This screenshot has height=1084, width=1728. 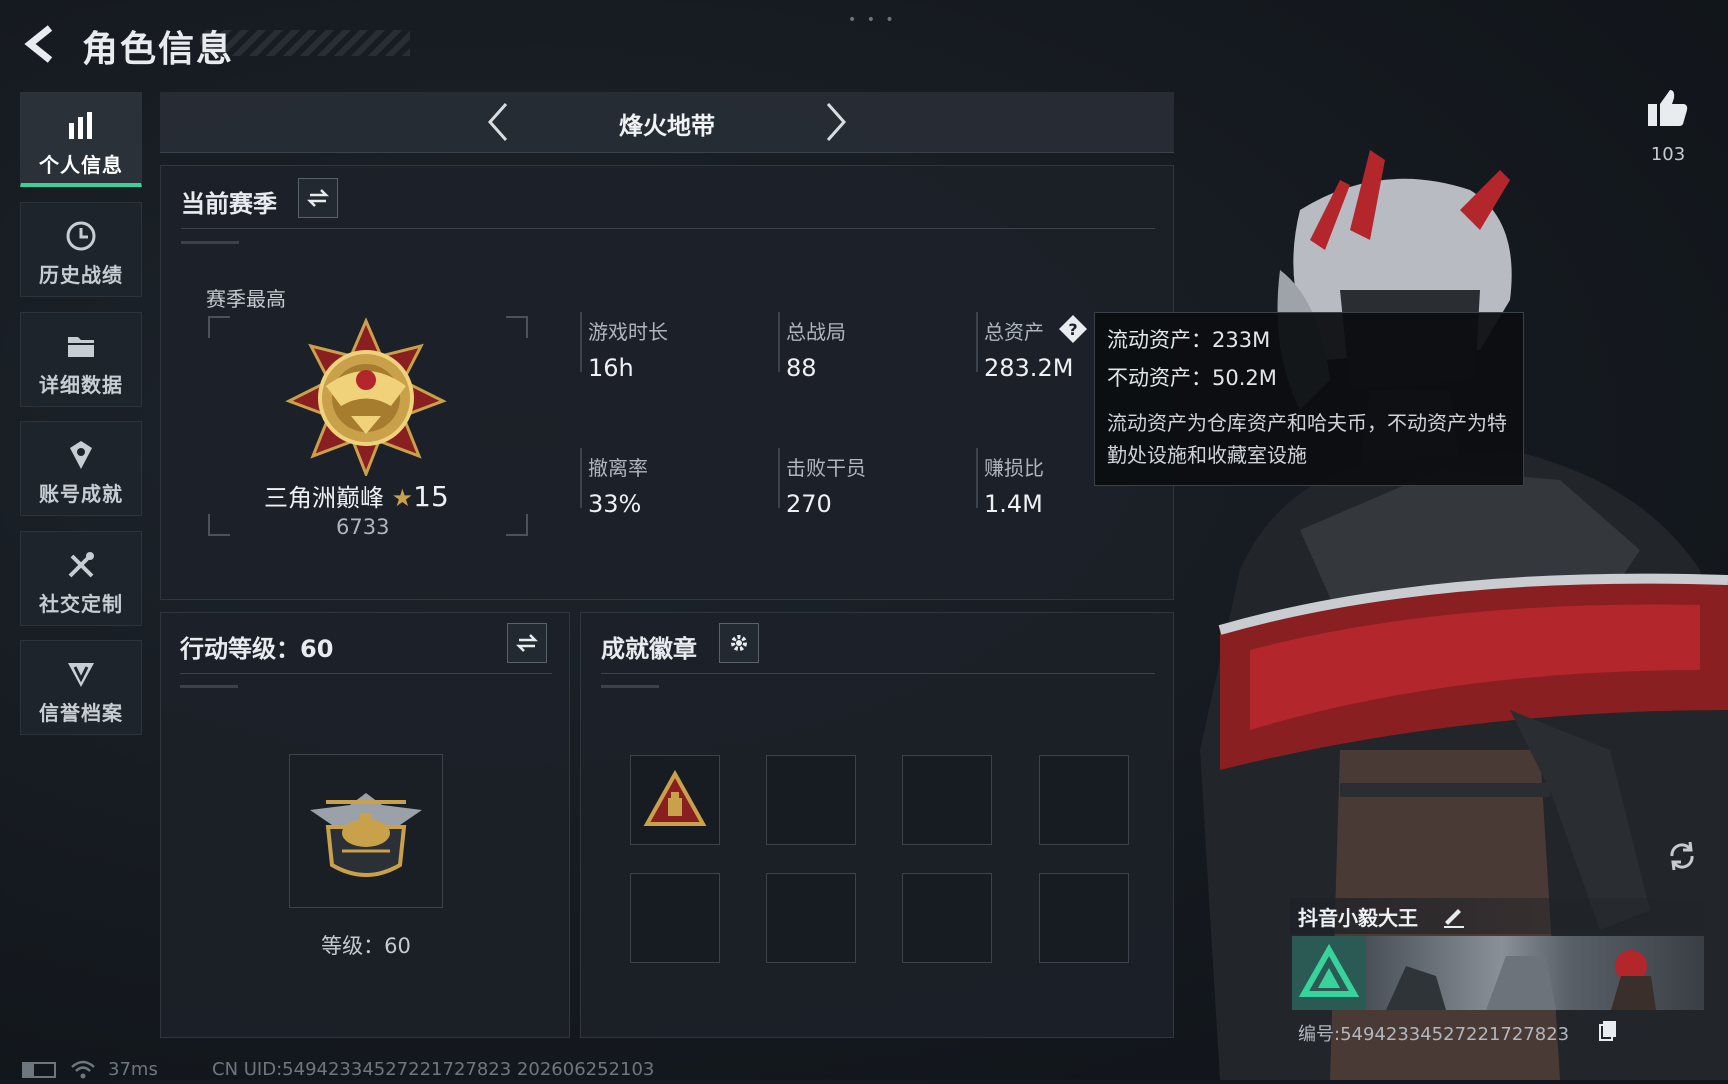 I want to click on player-banner, so click(x=1498, y=973).